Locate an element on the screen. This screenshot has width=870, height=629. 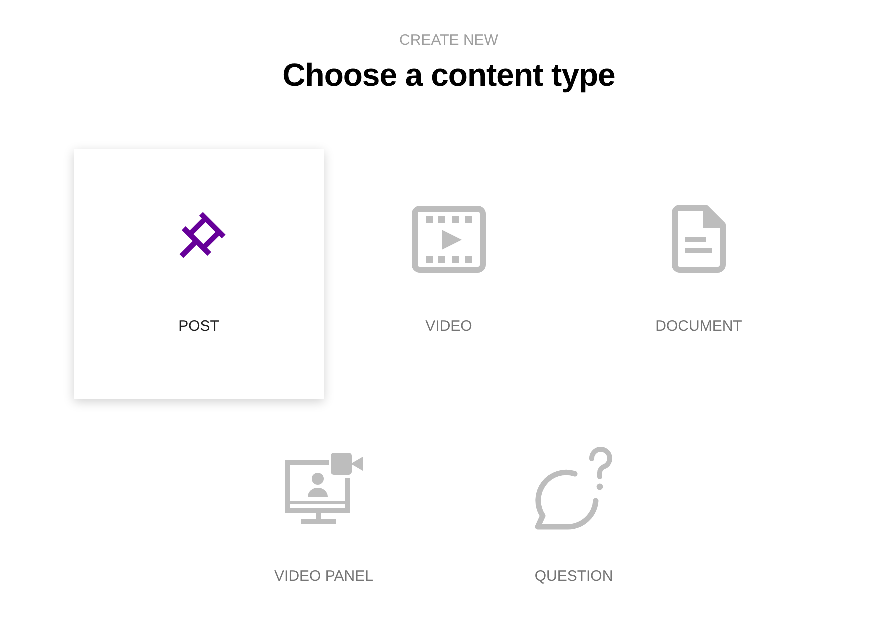
content-type-card: QUESTION is located at coordinates (574, 513).